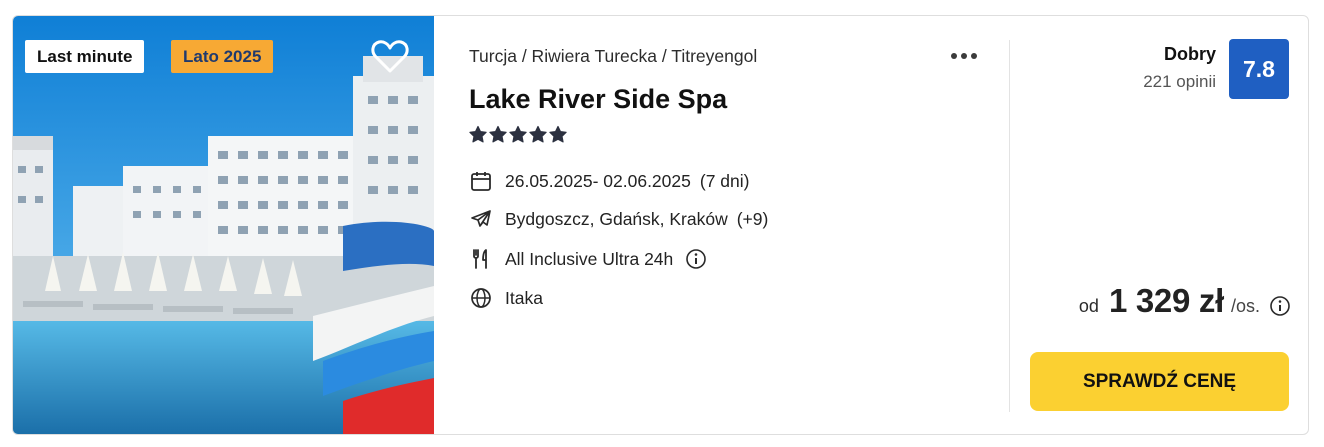  I want to click on check-price-button: SPRAWDŹ CENĘ, so click(1159, 381).